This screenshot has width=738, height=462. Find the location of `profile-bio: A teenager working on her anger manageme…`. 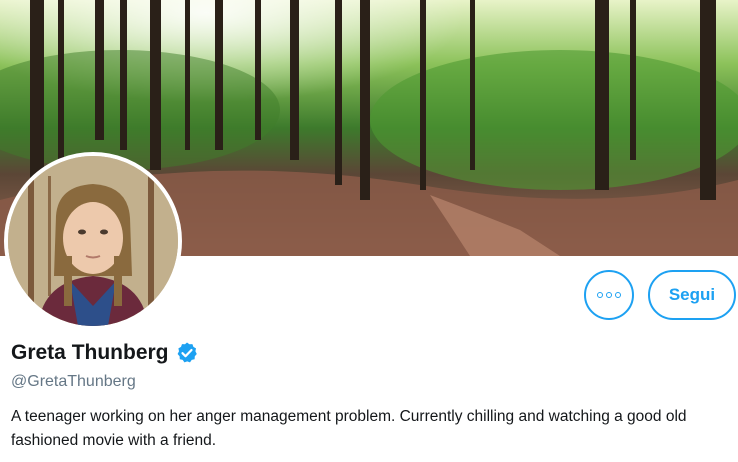

profile-bio: A teenager working on her anger manageme… is located at coordinates (349, 428).